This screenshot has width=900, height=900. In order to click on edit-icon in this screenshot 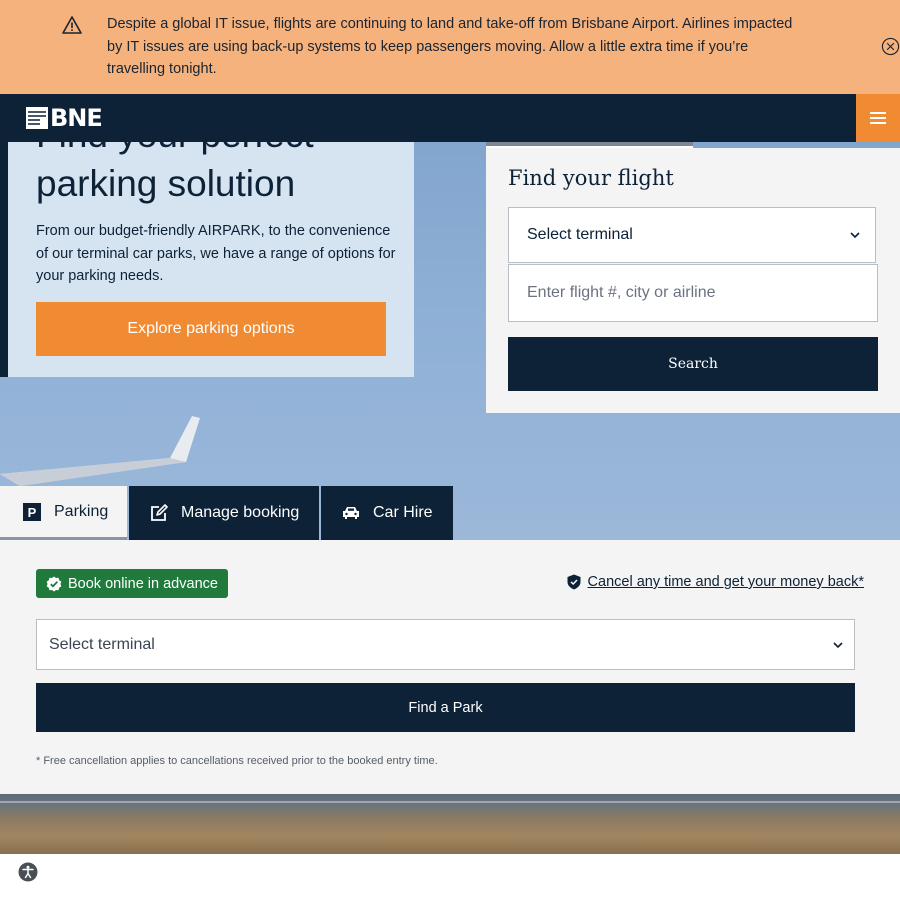, I will do `click(159, 513)`.